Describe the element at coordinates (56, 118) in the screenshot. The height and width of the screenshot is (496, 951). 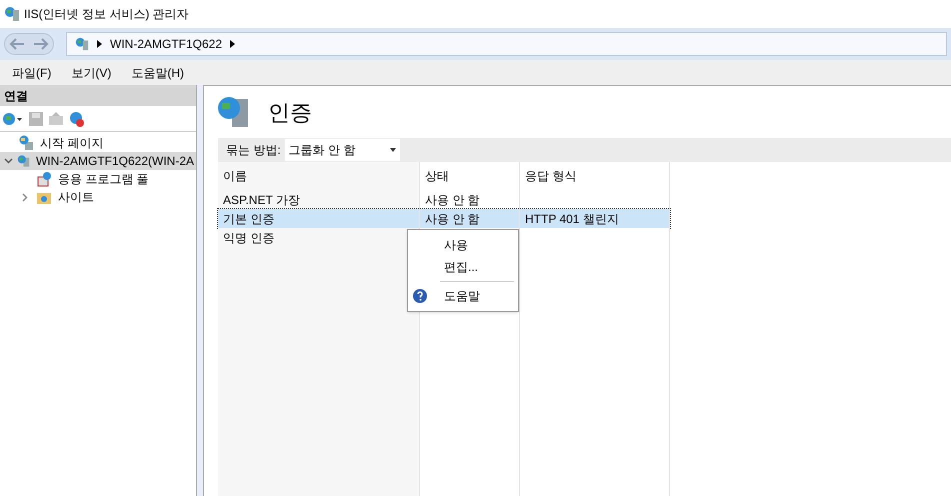
I see `folder-up-icon` at that location.